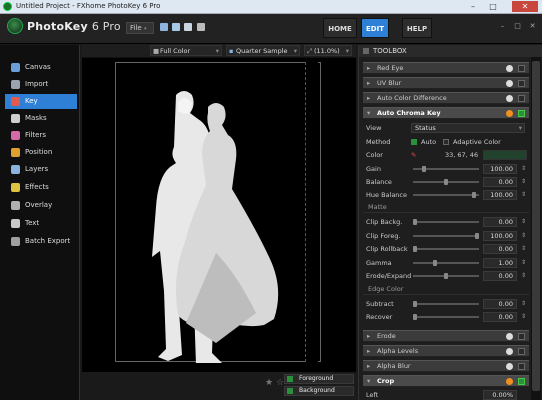  What do you see at coordinates (41, 101) in the screenshot?
I see `sidebar-item-key: Key` at bounding box center [41, 101].